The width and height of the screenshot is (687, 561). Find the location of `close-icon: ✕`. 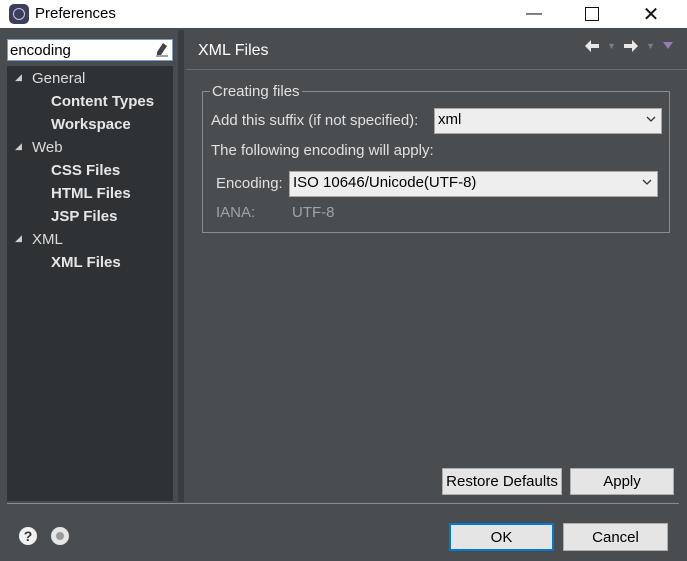

close-icon: ✕ is located at coordinates (651, 14).